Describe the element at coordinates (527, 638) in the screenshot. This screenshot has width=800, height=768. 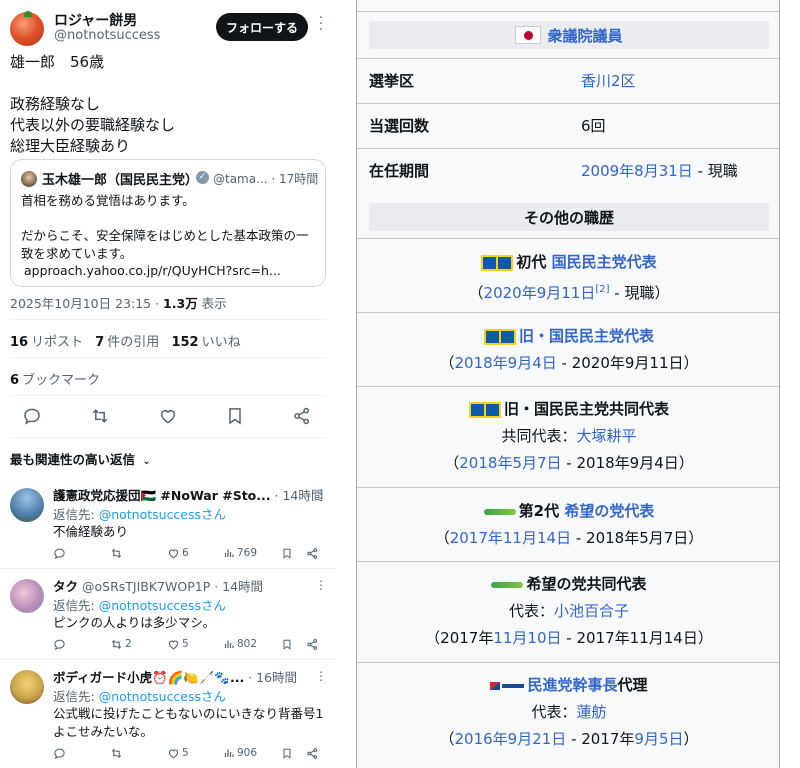
I see `period-start-link: 11月10日` at that location.